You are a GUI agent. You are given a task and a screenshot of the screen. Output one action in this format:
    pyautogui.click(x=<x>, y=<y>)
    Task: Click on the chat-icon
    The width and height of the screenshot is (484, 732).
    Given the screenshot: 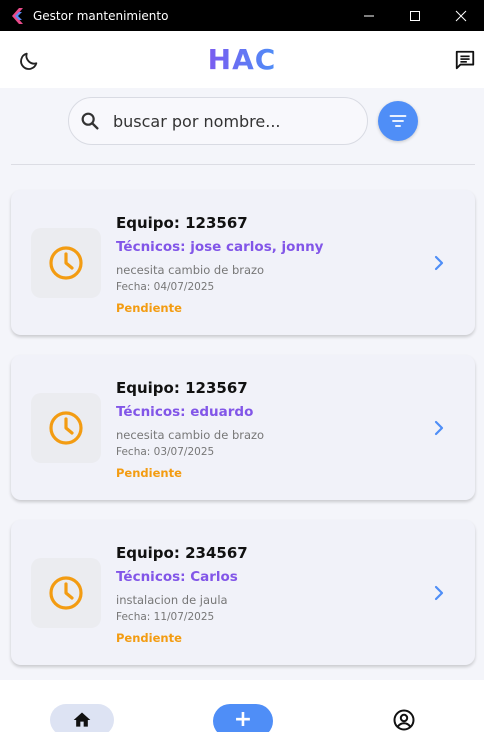 What is the action you would take?
    pyautogui.click(x=465, y=60)
    